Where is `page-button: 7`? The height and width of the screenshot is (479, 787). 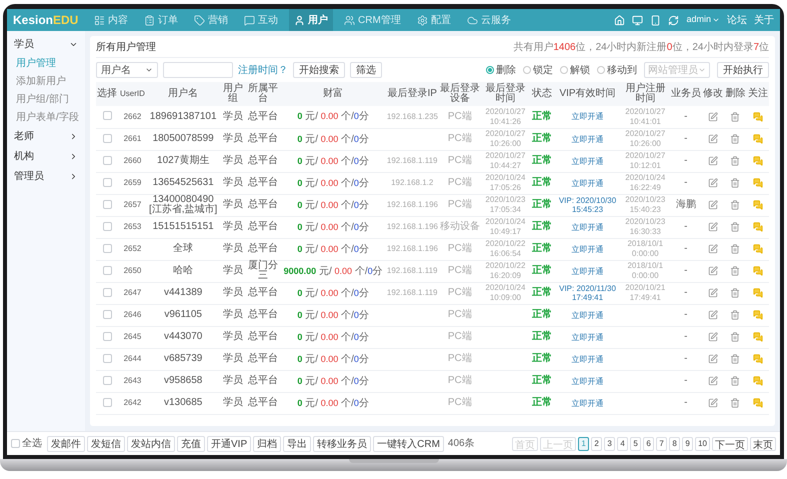 page-button: 7 is located at coordinates (662, 443).